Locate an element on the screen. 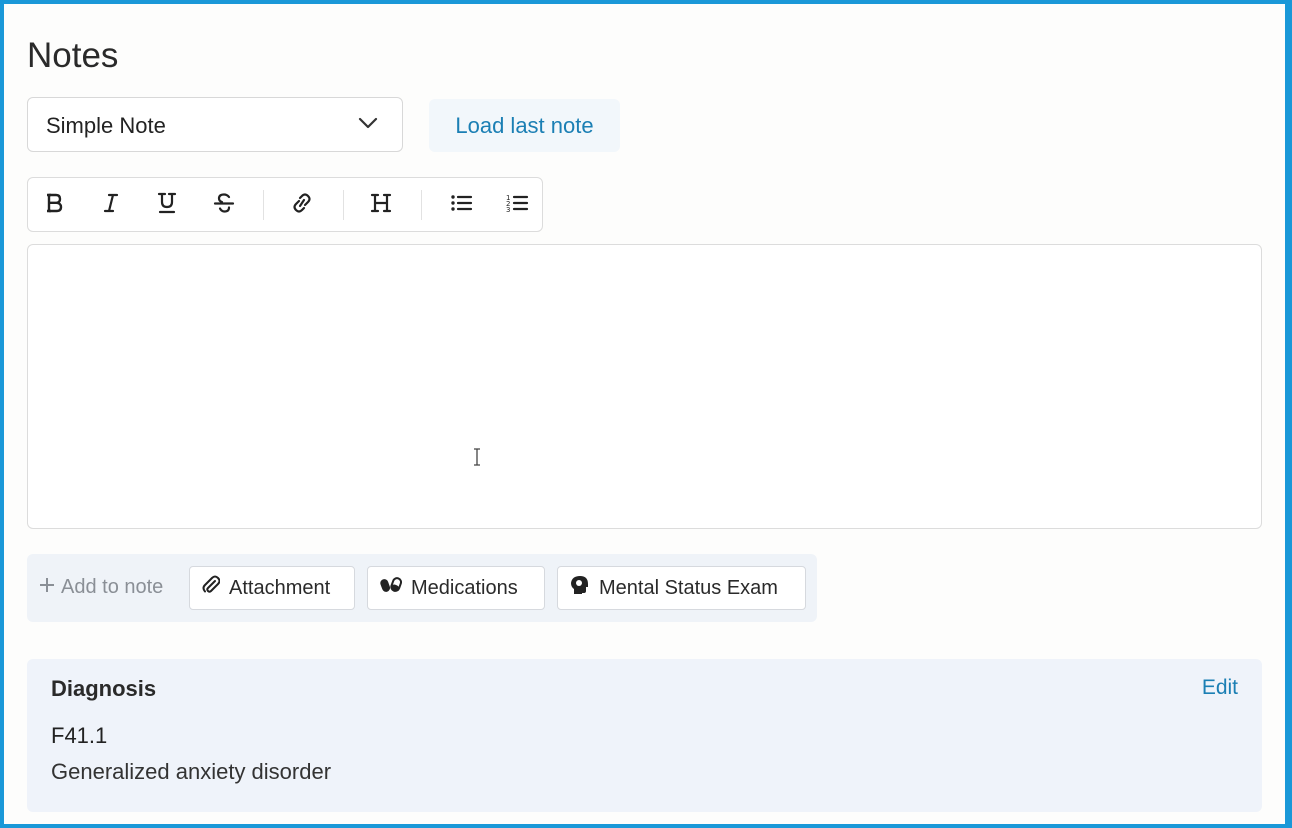 This screenshot has width=1292, height=828. brain-head-icon is located at coordinates (580, 588).